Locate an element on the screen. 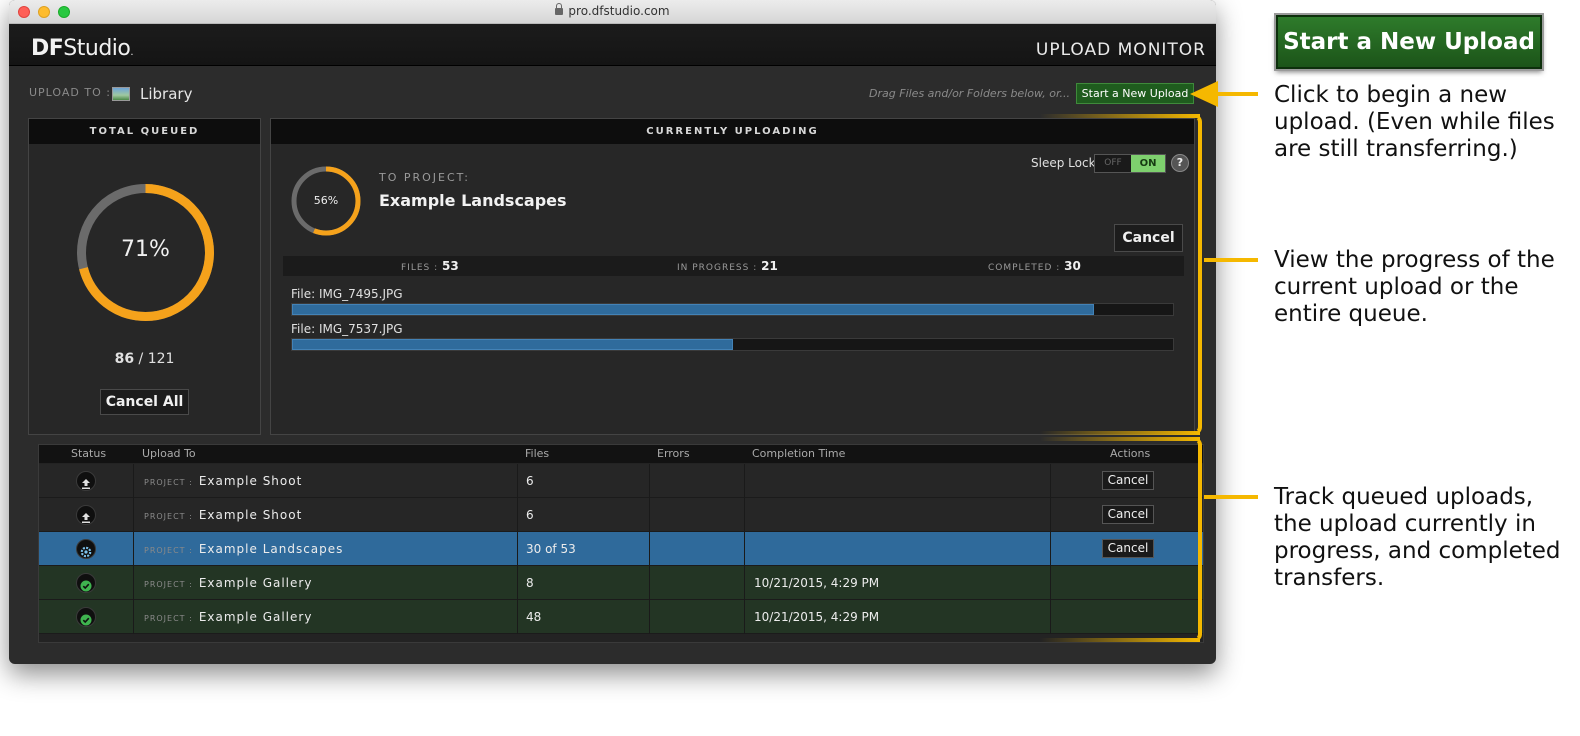 This screenshot has width=1580, height=736. total-queued-panel: TOTAL QUEUED 71% 86 / 121 Cancel All is located at coordinates (144, 276).